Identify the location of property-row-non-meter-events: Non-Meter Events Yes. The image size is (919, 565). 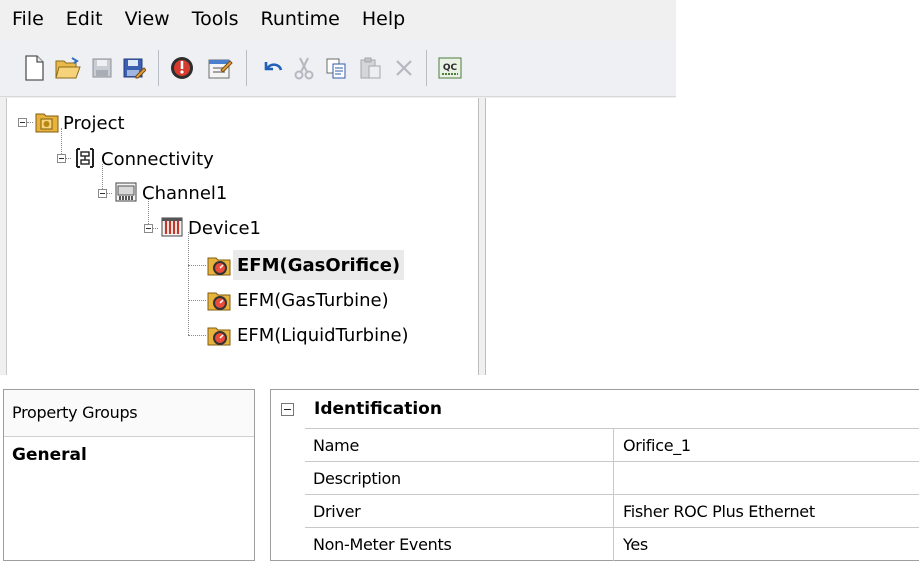
(612, 544).